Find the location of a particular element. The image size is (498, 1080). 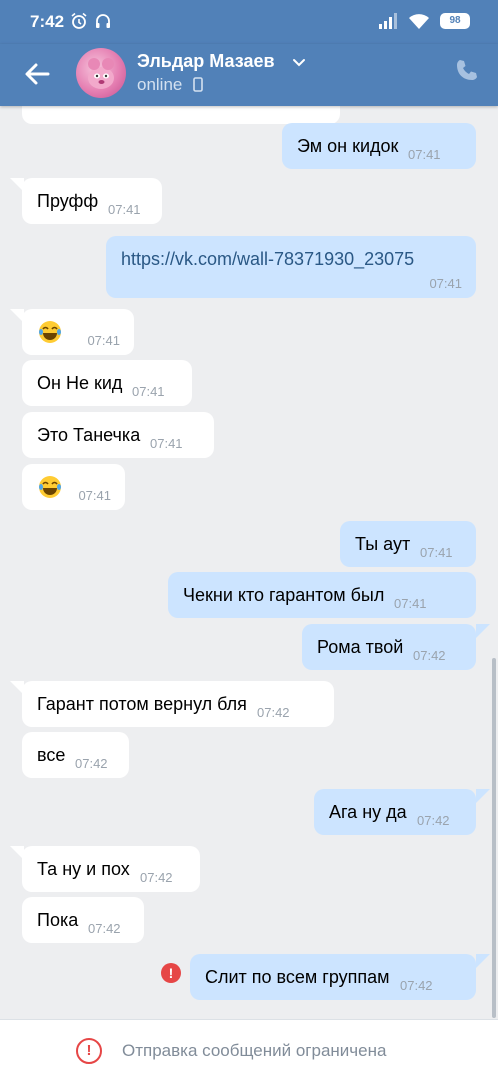

message-text: Ты аут is located at coordinates (383, 544).